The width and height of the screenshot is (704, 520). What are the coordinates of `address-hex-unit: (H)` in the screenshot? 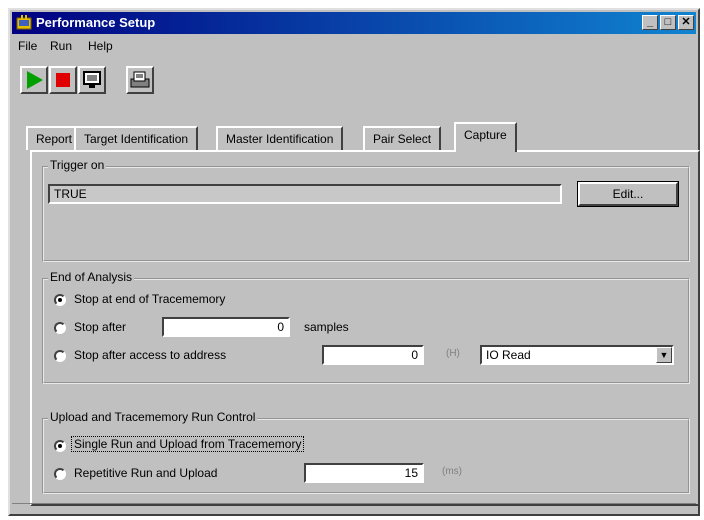 It's located at (453, 353).